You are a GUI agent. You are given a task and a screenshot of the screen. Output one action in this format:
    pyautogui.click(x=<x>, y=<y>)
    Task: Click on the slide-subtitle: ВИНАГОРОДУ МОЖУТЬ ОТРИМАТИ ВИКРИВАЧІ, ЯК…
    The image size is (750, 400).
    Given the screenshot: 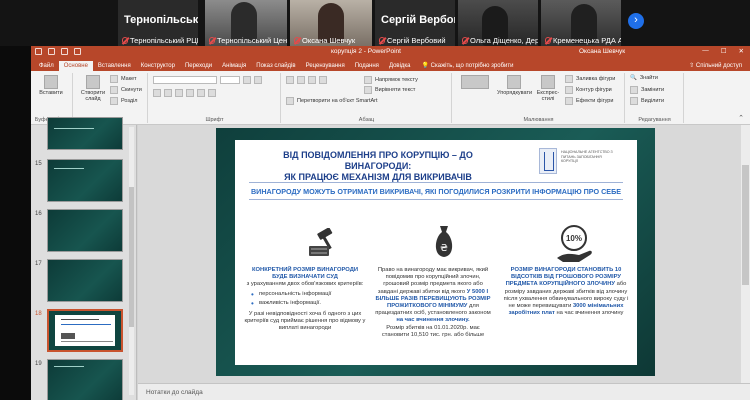 What is the action you would take?
    pyautogui.click(x=436, y=191)
    